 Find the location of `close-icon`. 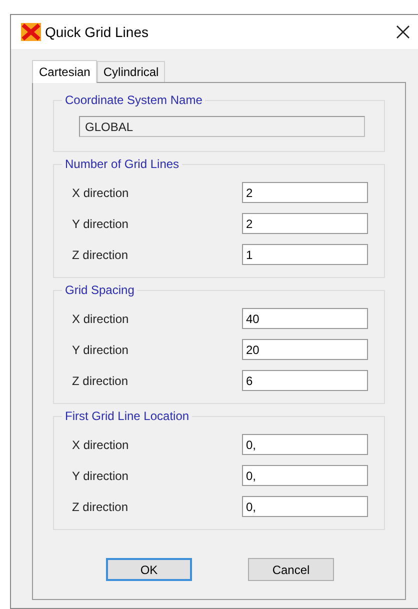

close-icon is located at coordinates (403, 32).